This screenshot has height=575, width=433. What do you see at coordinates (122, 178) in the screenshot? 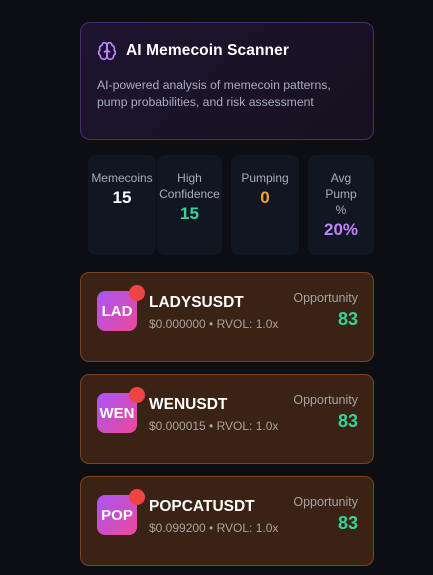
I see `stat-label: Memecoins` at bounding box center [122, 178].